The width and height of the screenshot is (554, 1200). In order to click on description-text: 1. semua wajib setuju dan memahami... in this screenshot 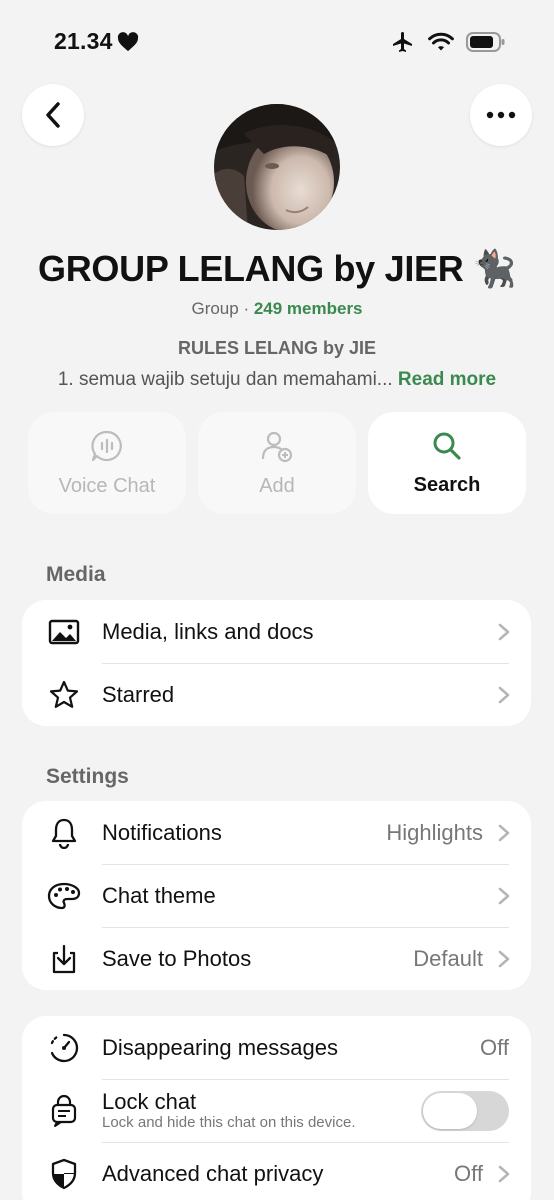, I will do `click(225, 379)`.